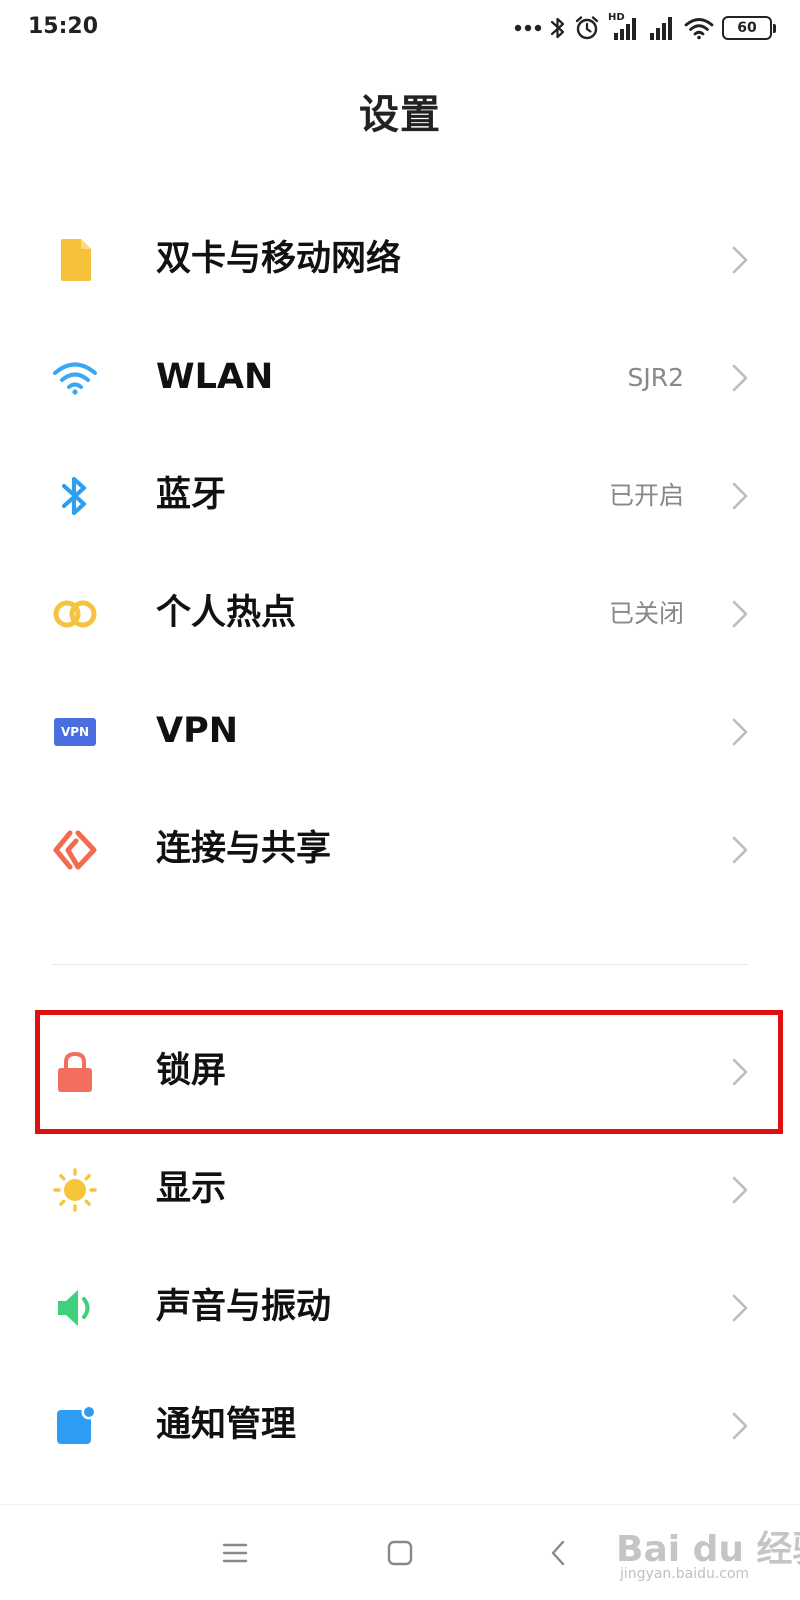  I want to click on notification-icon, so click(75, 1426).